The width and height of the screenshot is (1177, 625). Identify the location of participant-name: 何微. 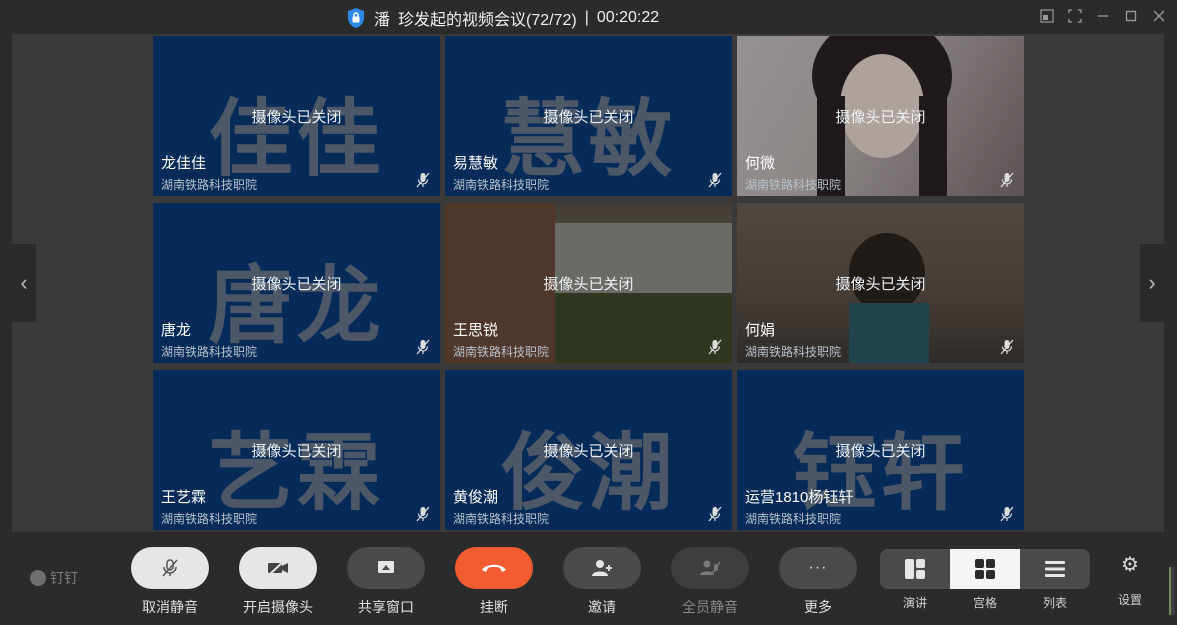
(760, 163).